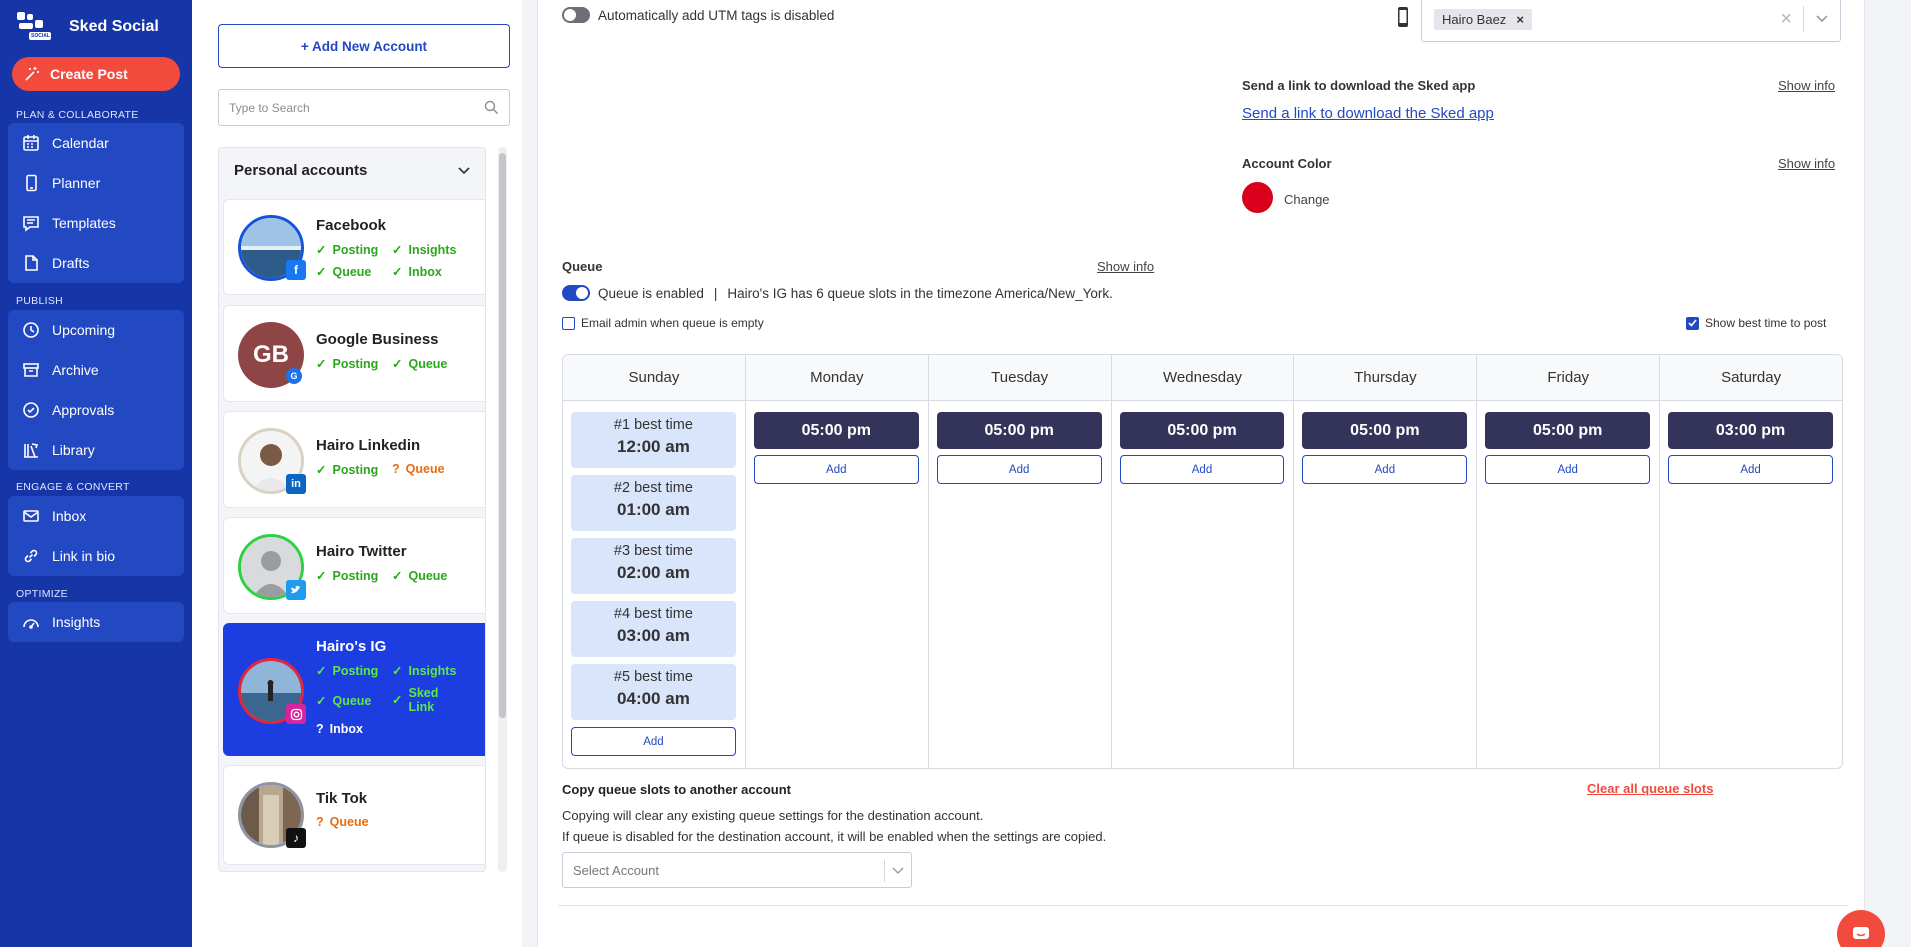  Describe the element at coordinates (96, 183) in the screenshot. I see `sidebar-item-planner: Planner` at that location.